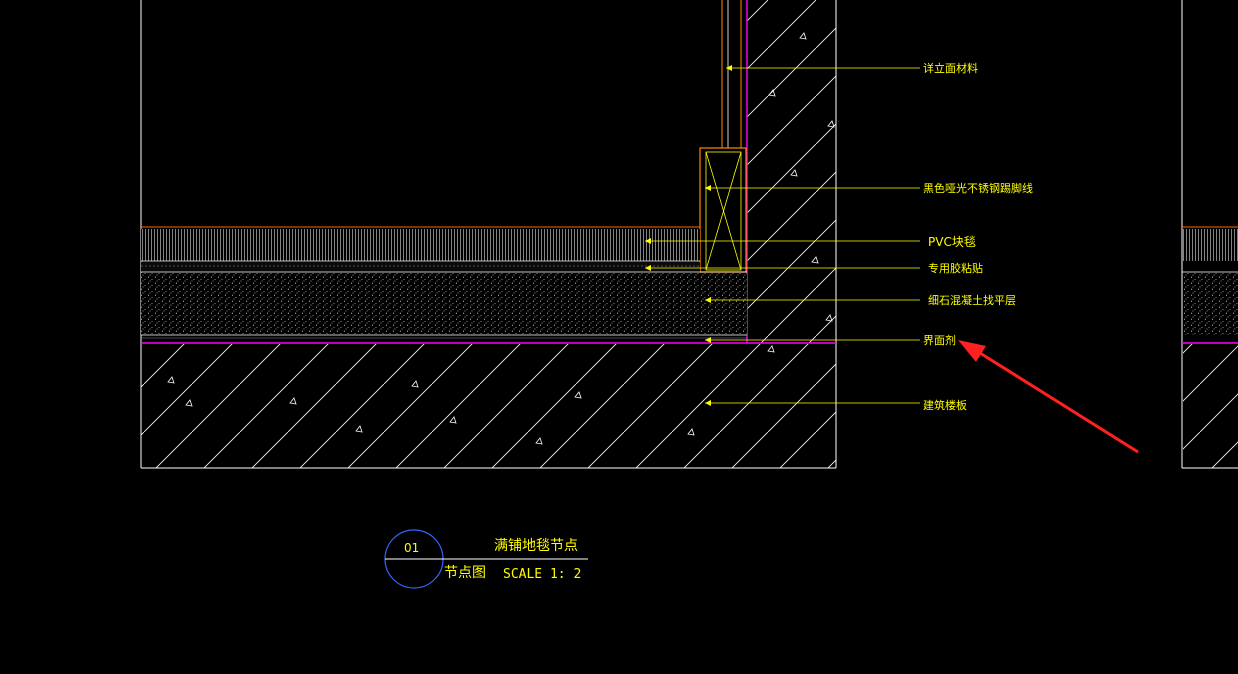 This screenshot has width=1238, height=674. What do you see at coordinates (791, 171) in the screenshot?
I see `structural-wall` at bounding box center [791, 171].